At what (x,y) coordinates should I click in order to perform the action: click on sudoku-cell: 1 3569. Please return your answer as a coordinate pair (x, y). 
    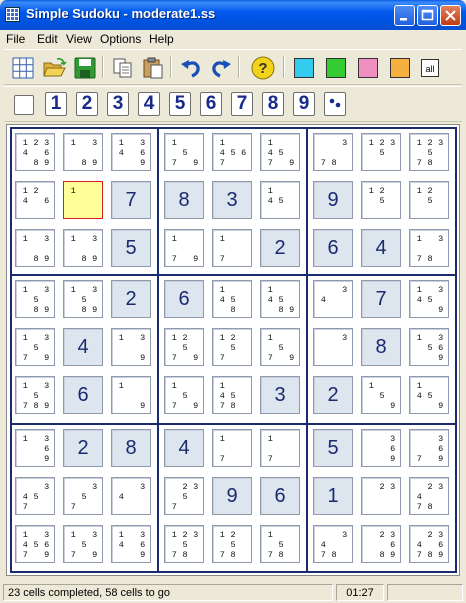
    Looking at the image, I should click on (429, 347).